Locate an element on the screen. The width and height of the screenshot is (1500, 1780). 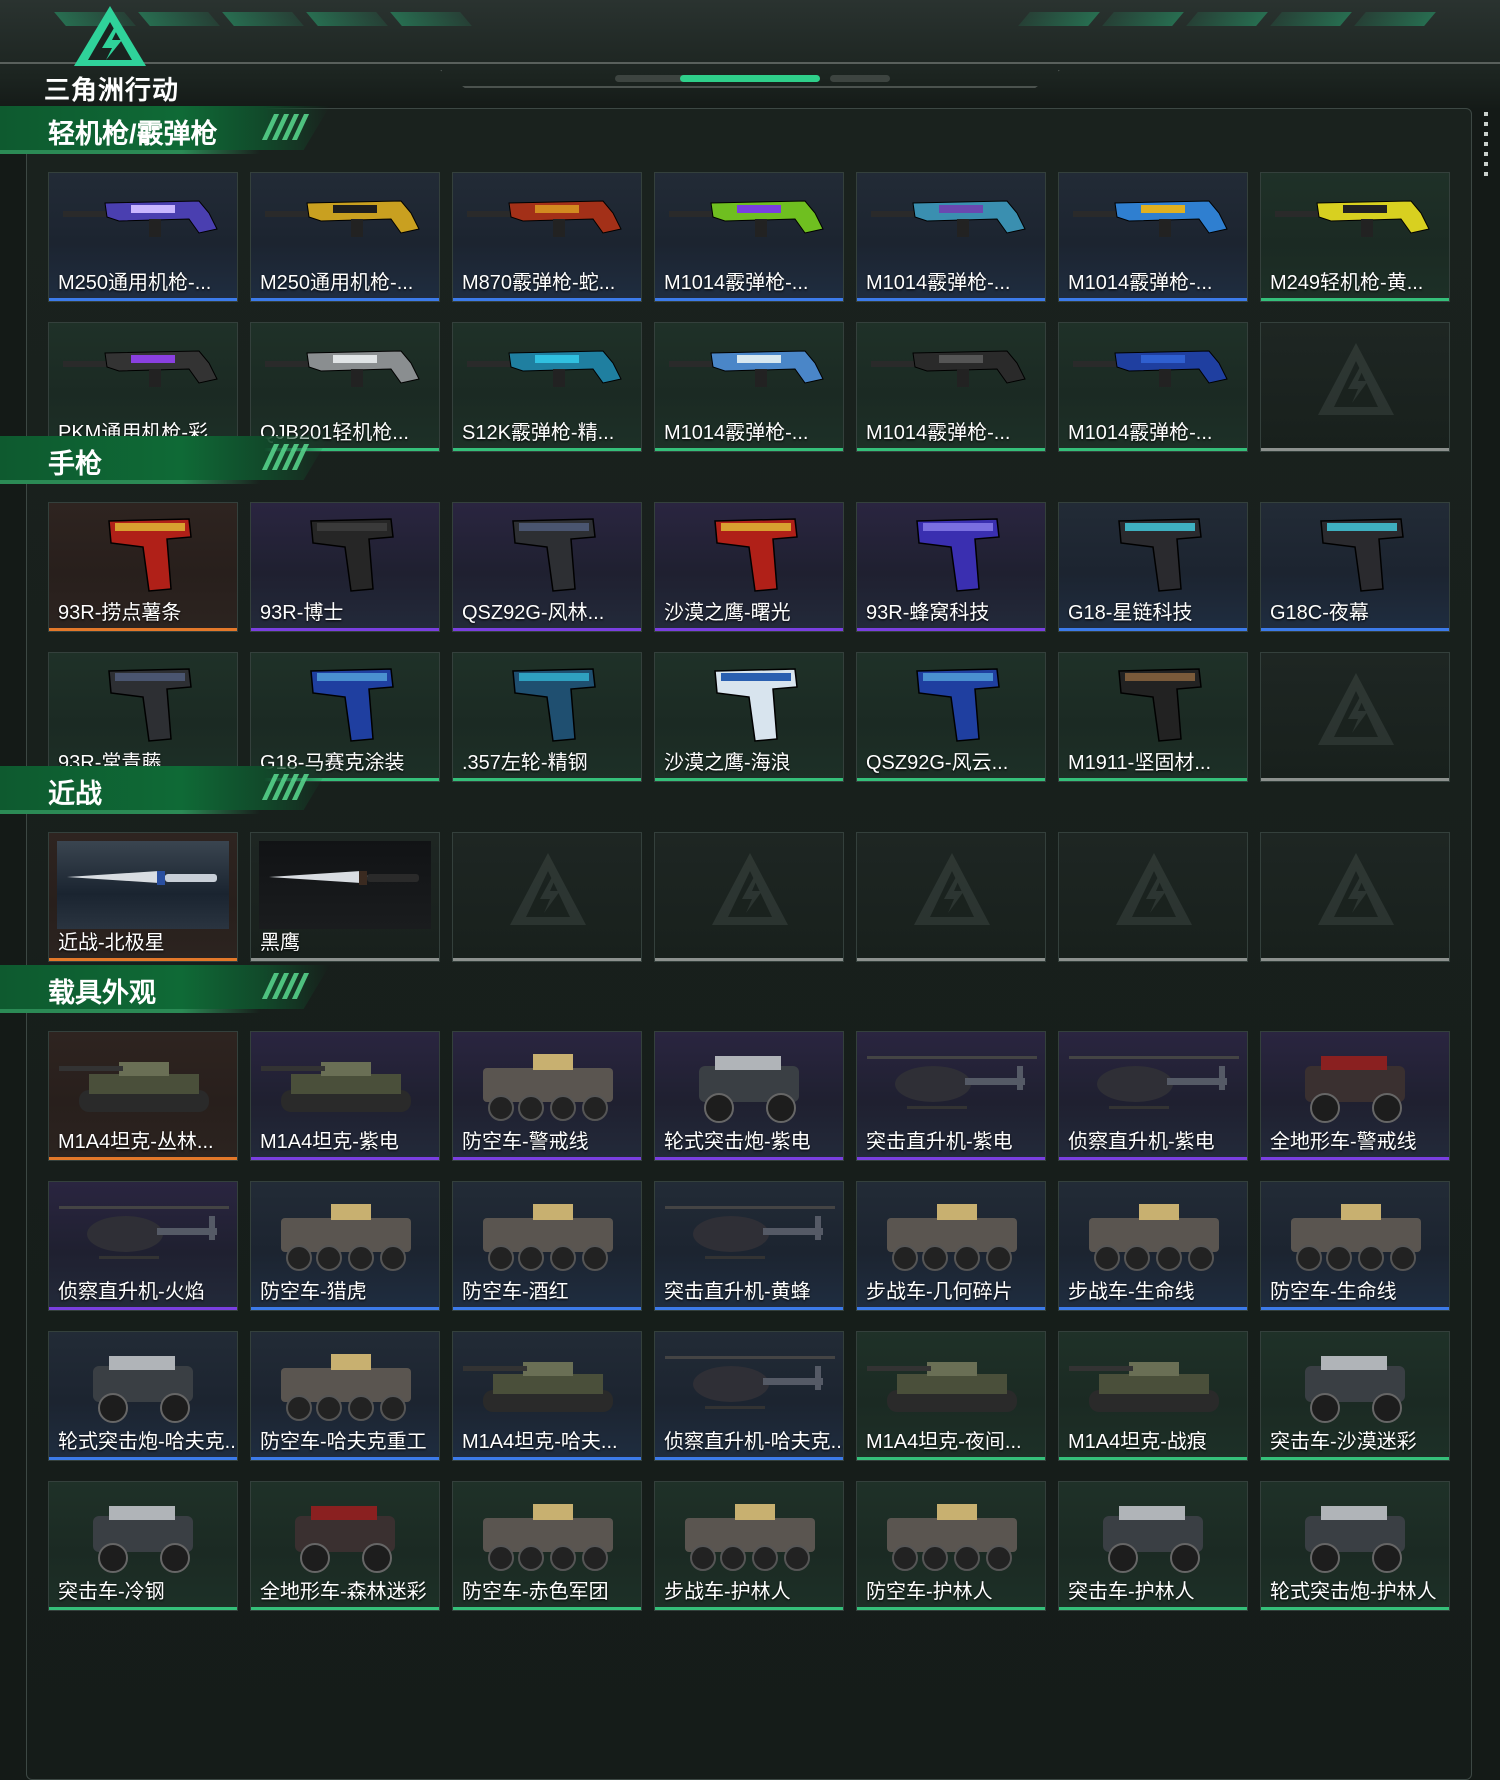
item-card: 侦察直升机-紫电 is located at coordinates (1153, 1096).